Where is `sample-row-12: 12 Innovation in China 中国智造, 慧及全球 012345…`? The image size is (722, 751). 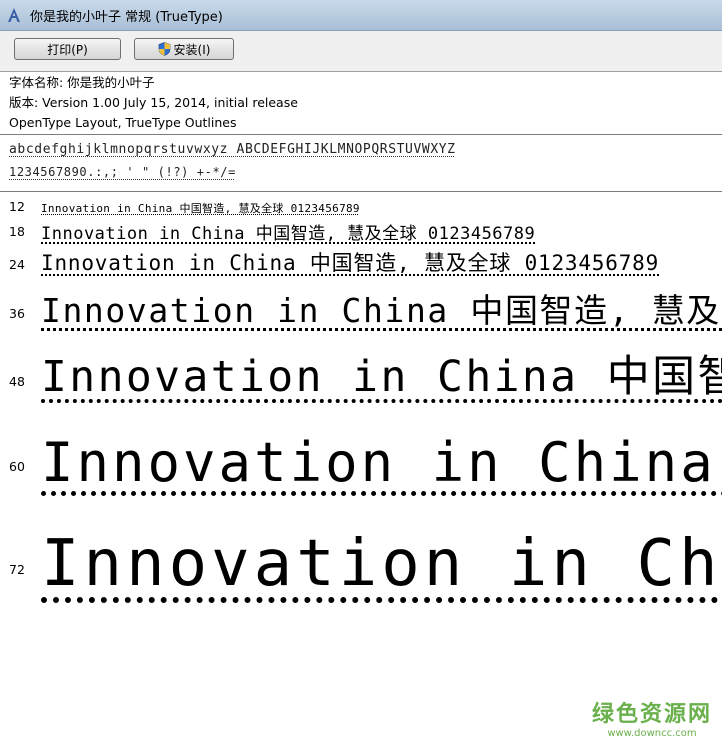
sample-row-12: 12 Innovation in China 中国智造, 慧及全球 012345… is located at coordinates (361, 207).